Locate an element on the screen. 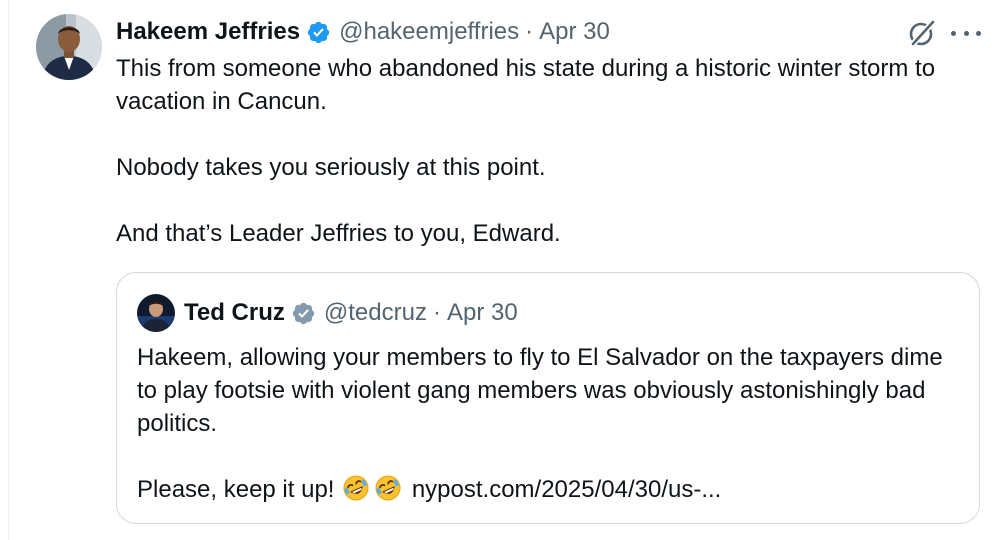  quoted-author-avatar is located at coordinates (156, 313).